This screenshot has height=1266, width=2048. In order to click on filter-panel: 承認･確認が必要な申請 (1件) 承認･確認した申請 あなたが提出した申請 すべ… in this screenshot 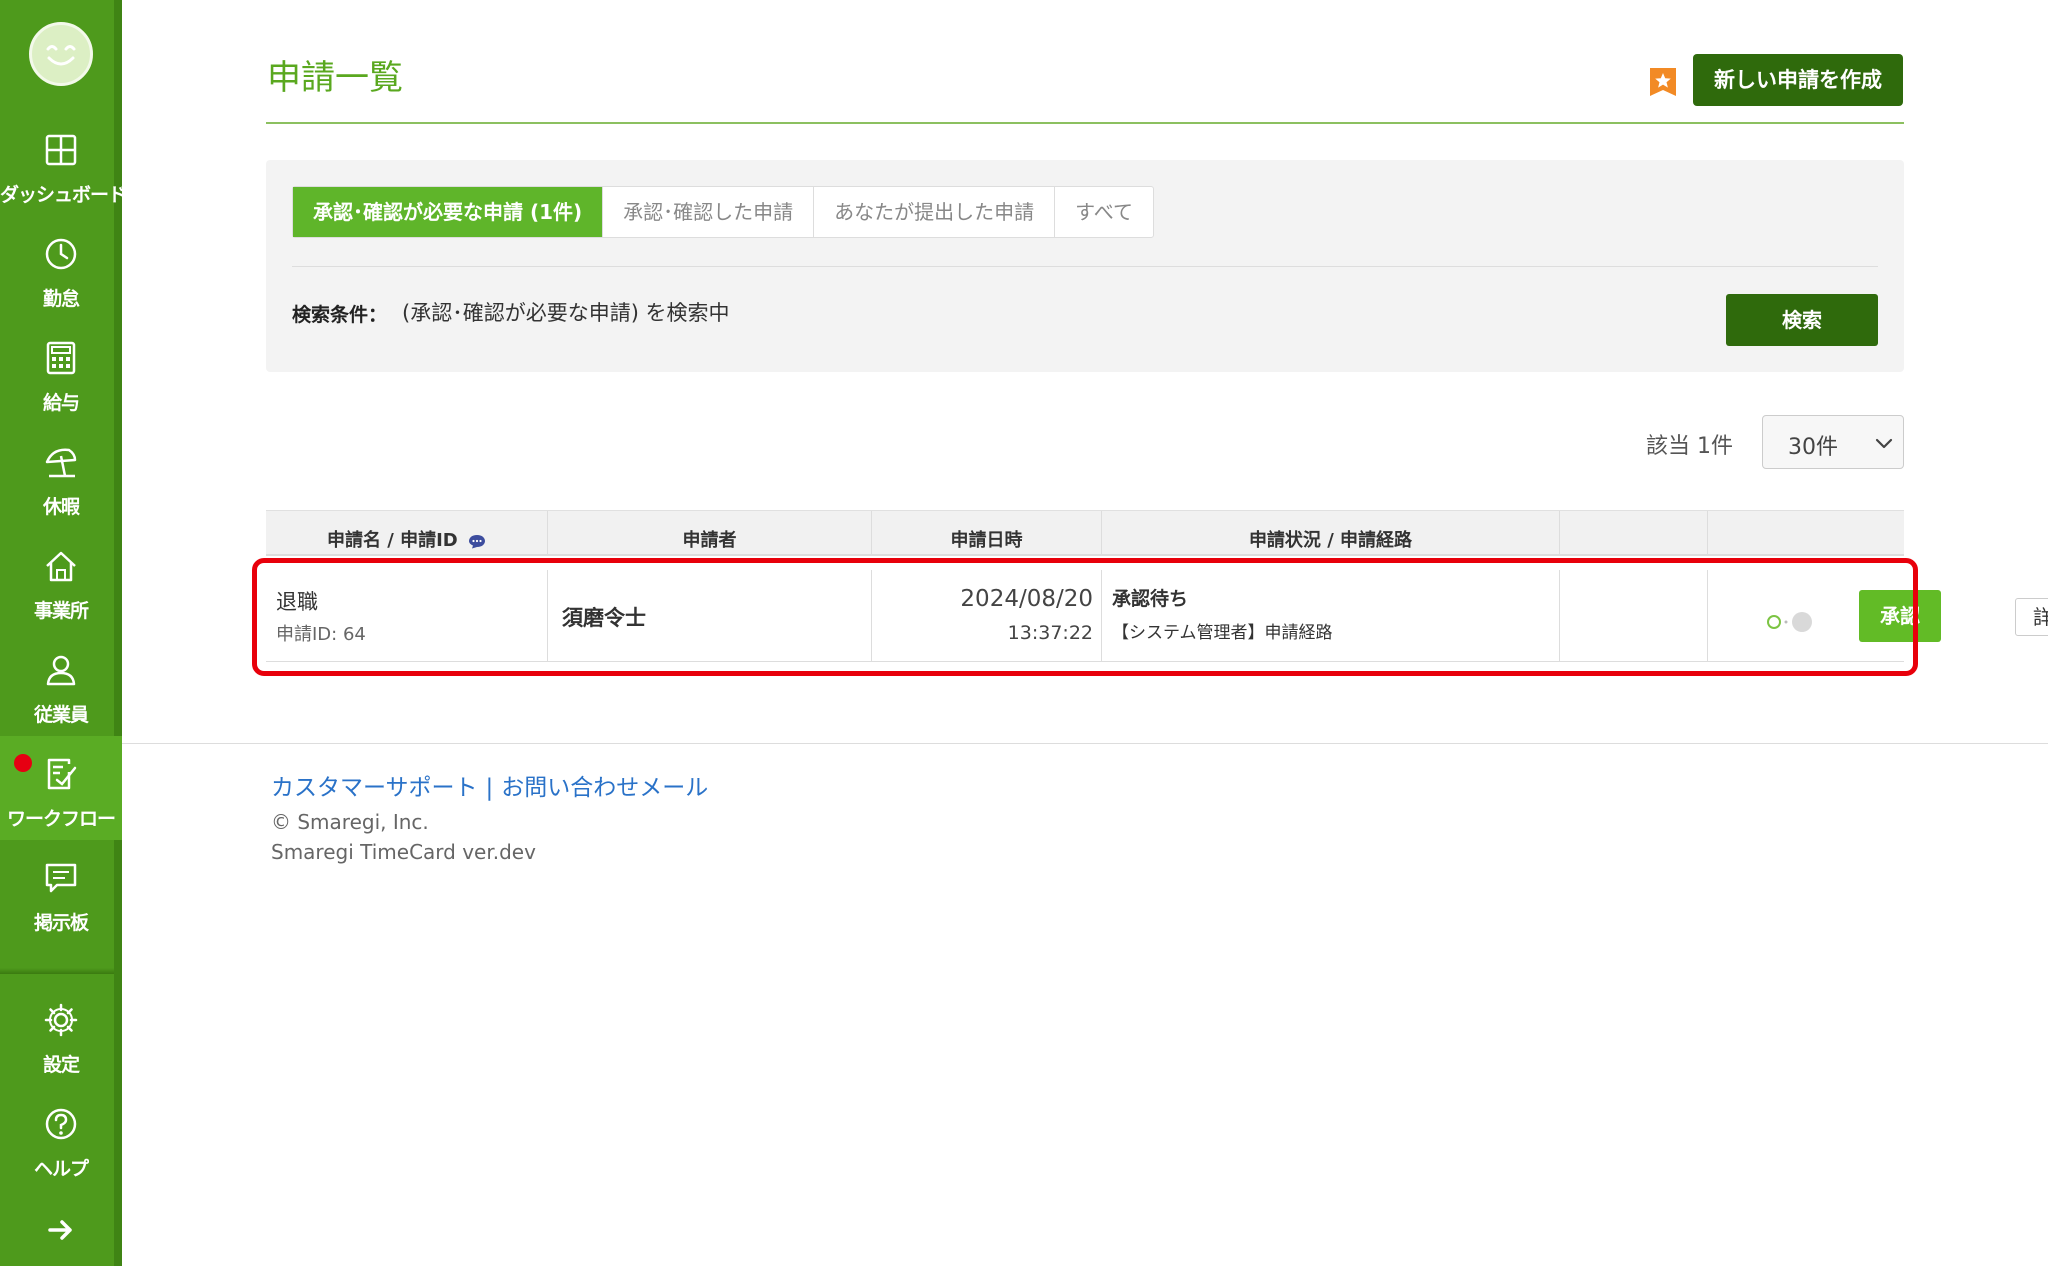, I will do `click(1085, 266)`.